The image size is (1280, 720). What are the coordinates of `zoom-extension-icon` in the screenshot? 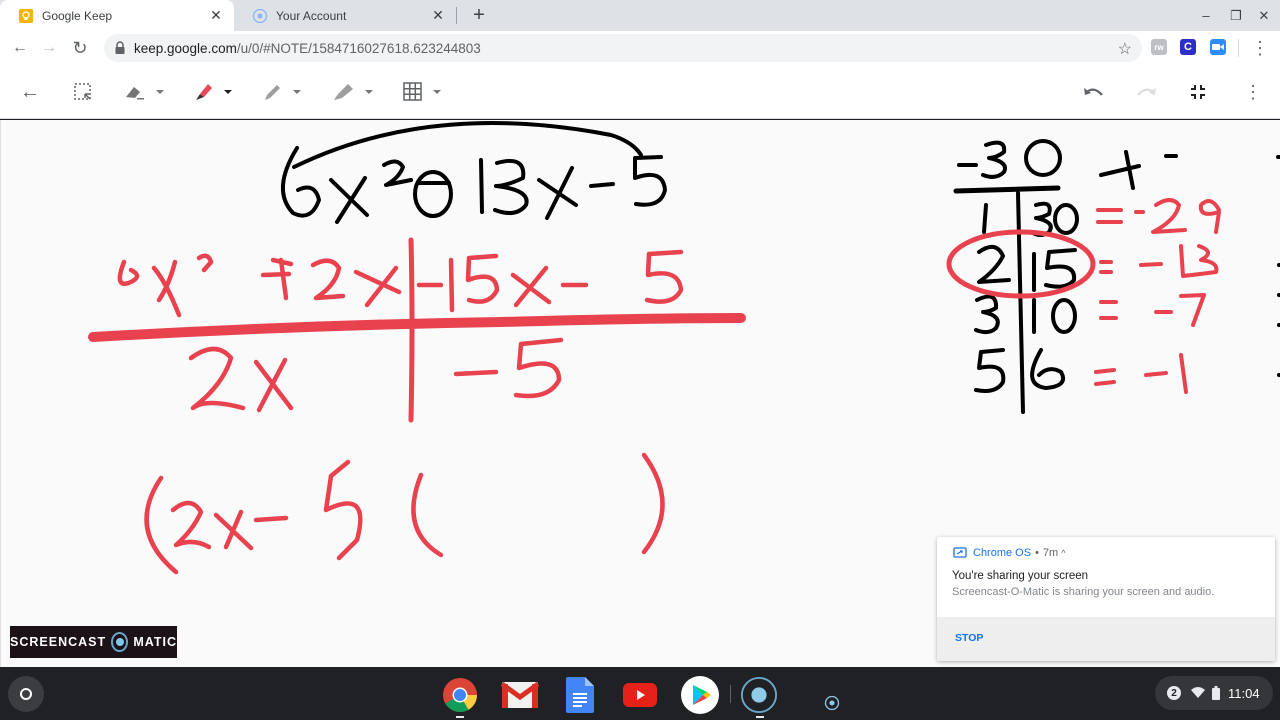 It's located at (1218, 47).